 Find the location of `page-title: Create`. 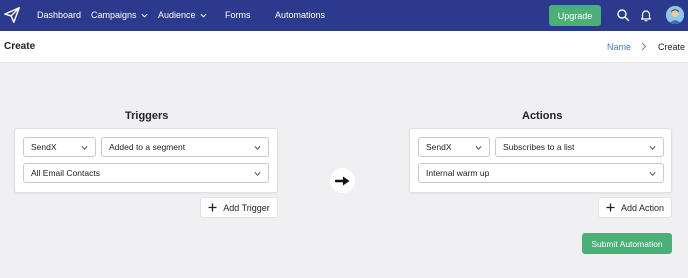

page-title: Create is located at coordinates (20, 46).